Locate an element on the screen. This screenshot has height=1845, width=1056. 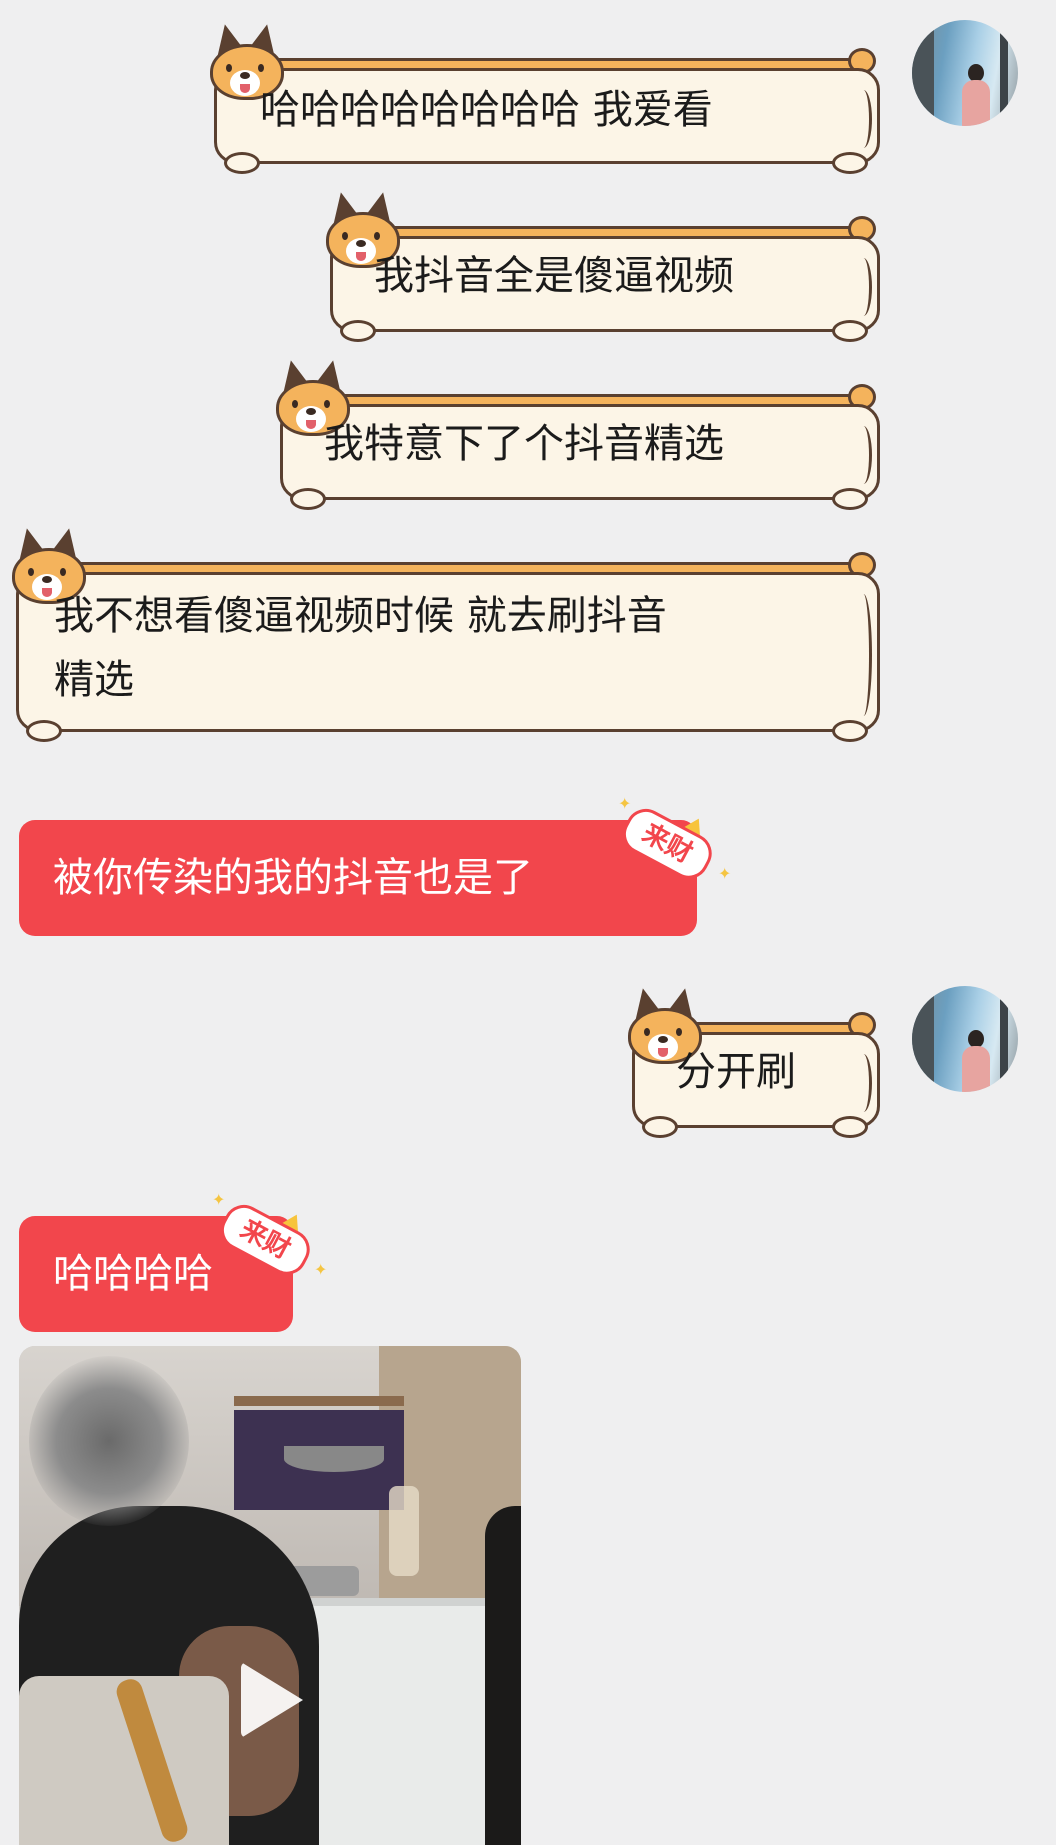
message-text: 哈哈哈哈 is located at coordinates (133, 1274).